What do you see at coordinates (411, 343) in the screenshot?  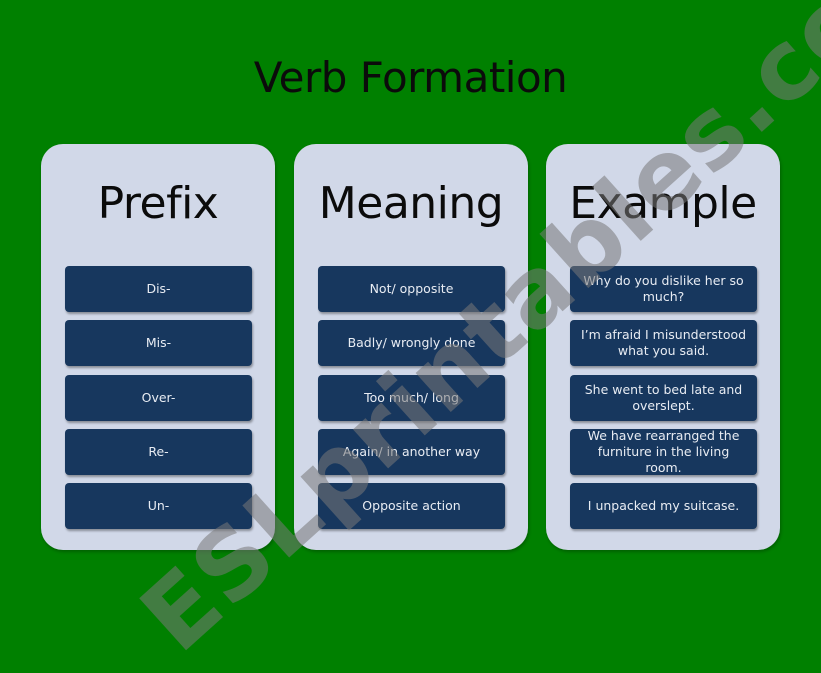 I see `meaning-cell: Badly/ wrongly done` at bounding box center [411, 343].